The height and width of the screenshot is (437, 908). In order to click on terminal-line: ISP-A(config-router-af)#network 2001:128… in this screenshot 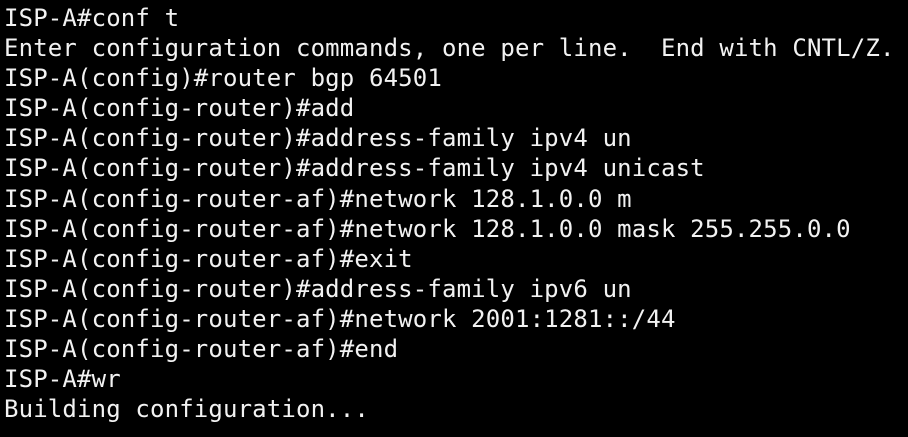, I will do `click(340, 318)`.